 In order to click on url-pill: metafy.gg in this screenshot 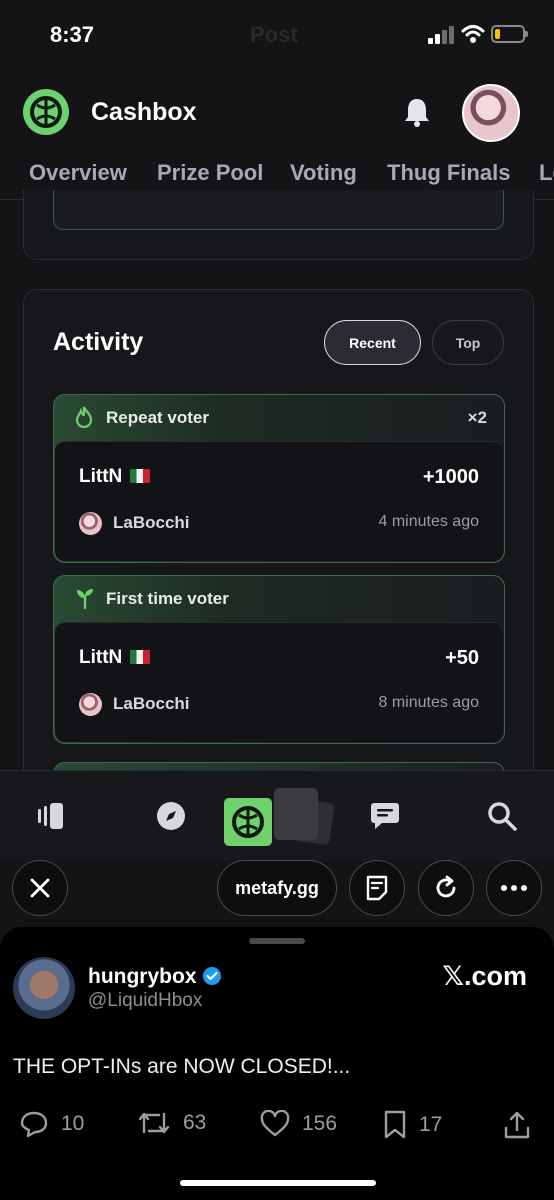, I will do `click(277, 888)`.